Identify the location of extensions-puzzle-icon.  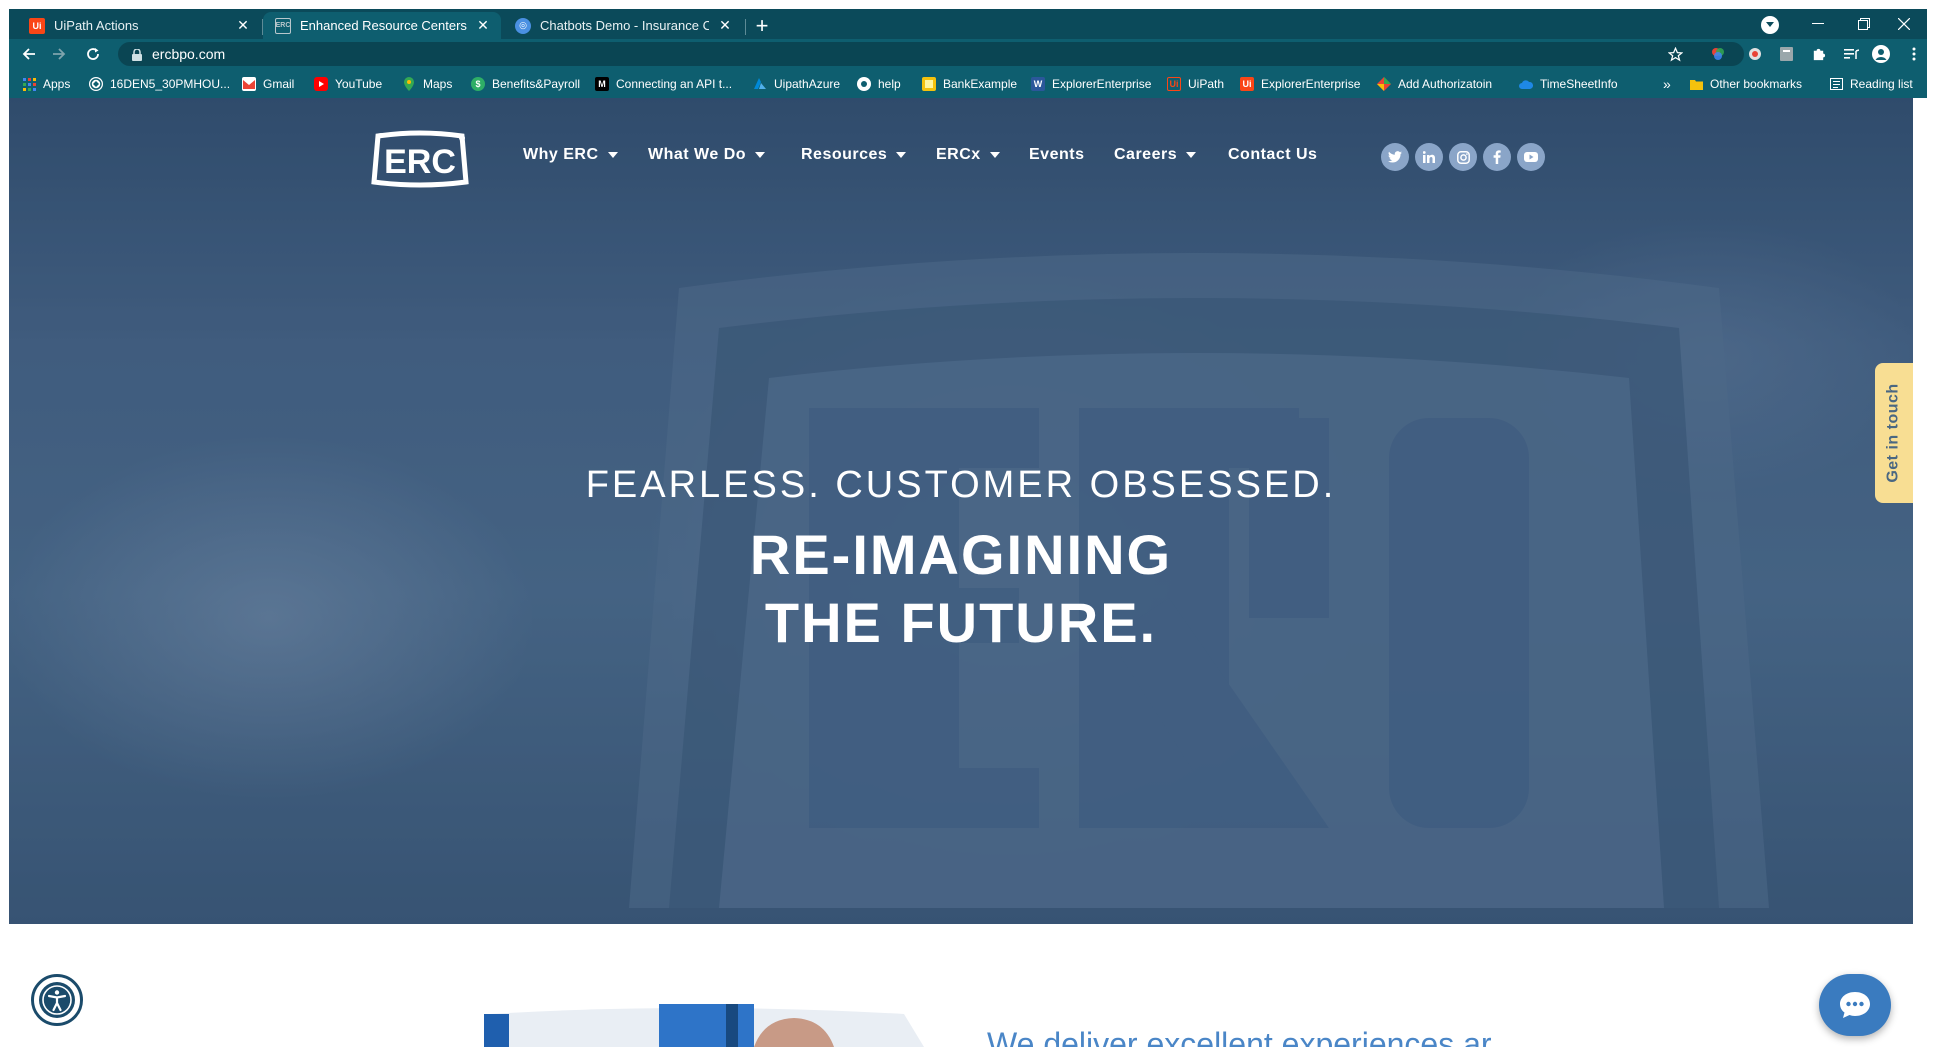
(1818, 54).